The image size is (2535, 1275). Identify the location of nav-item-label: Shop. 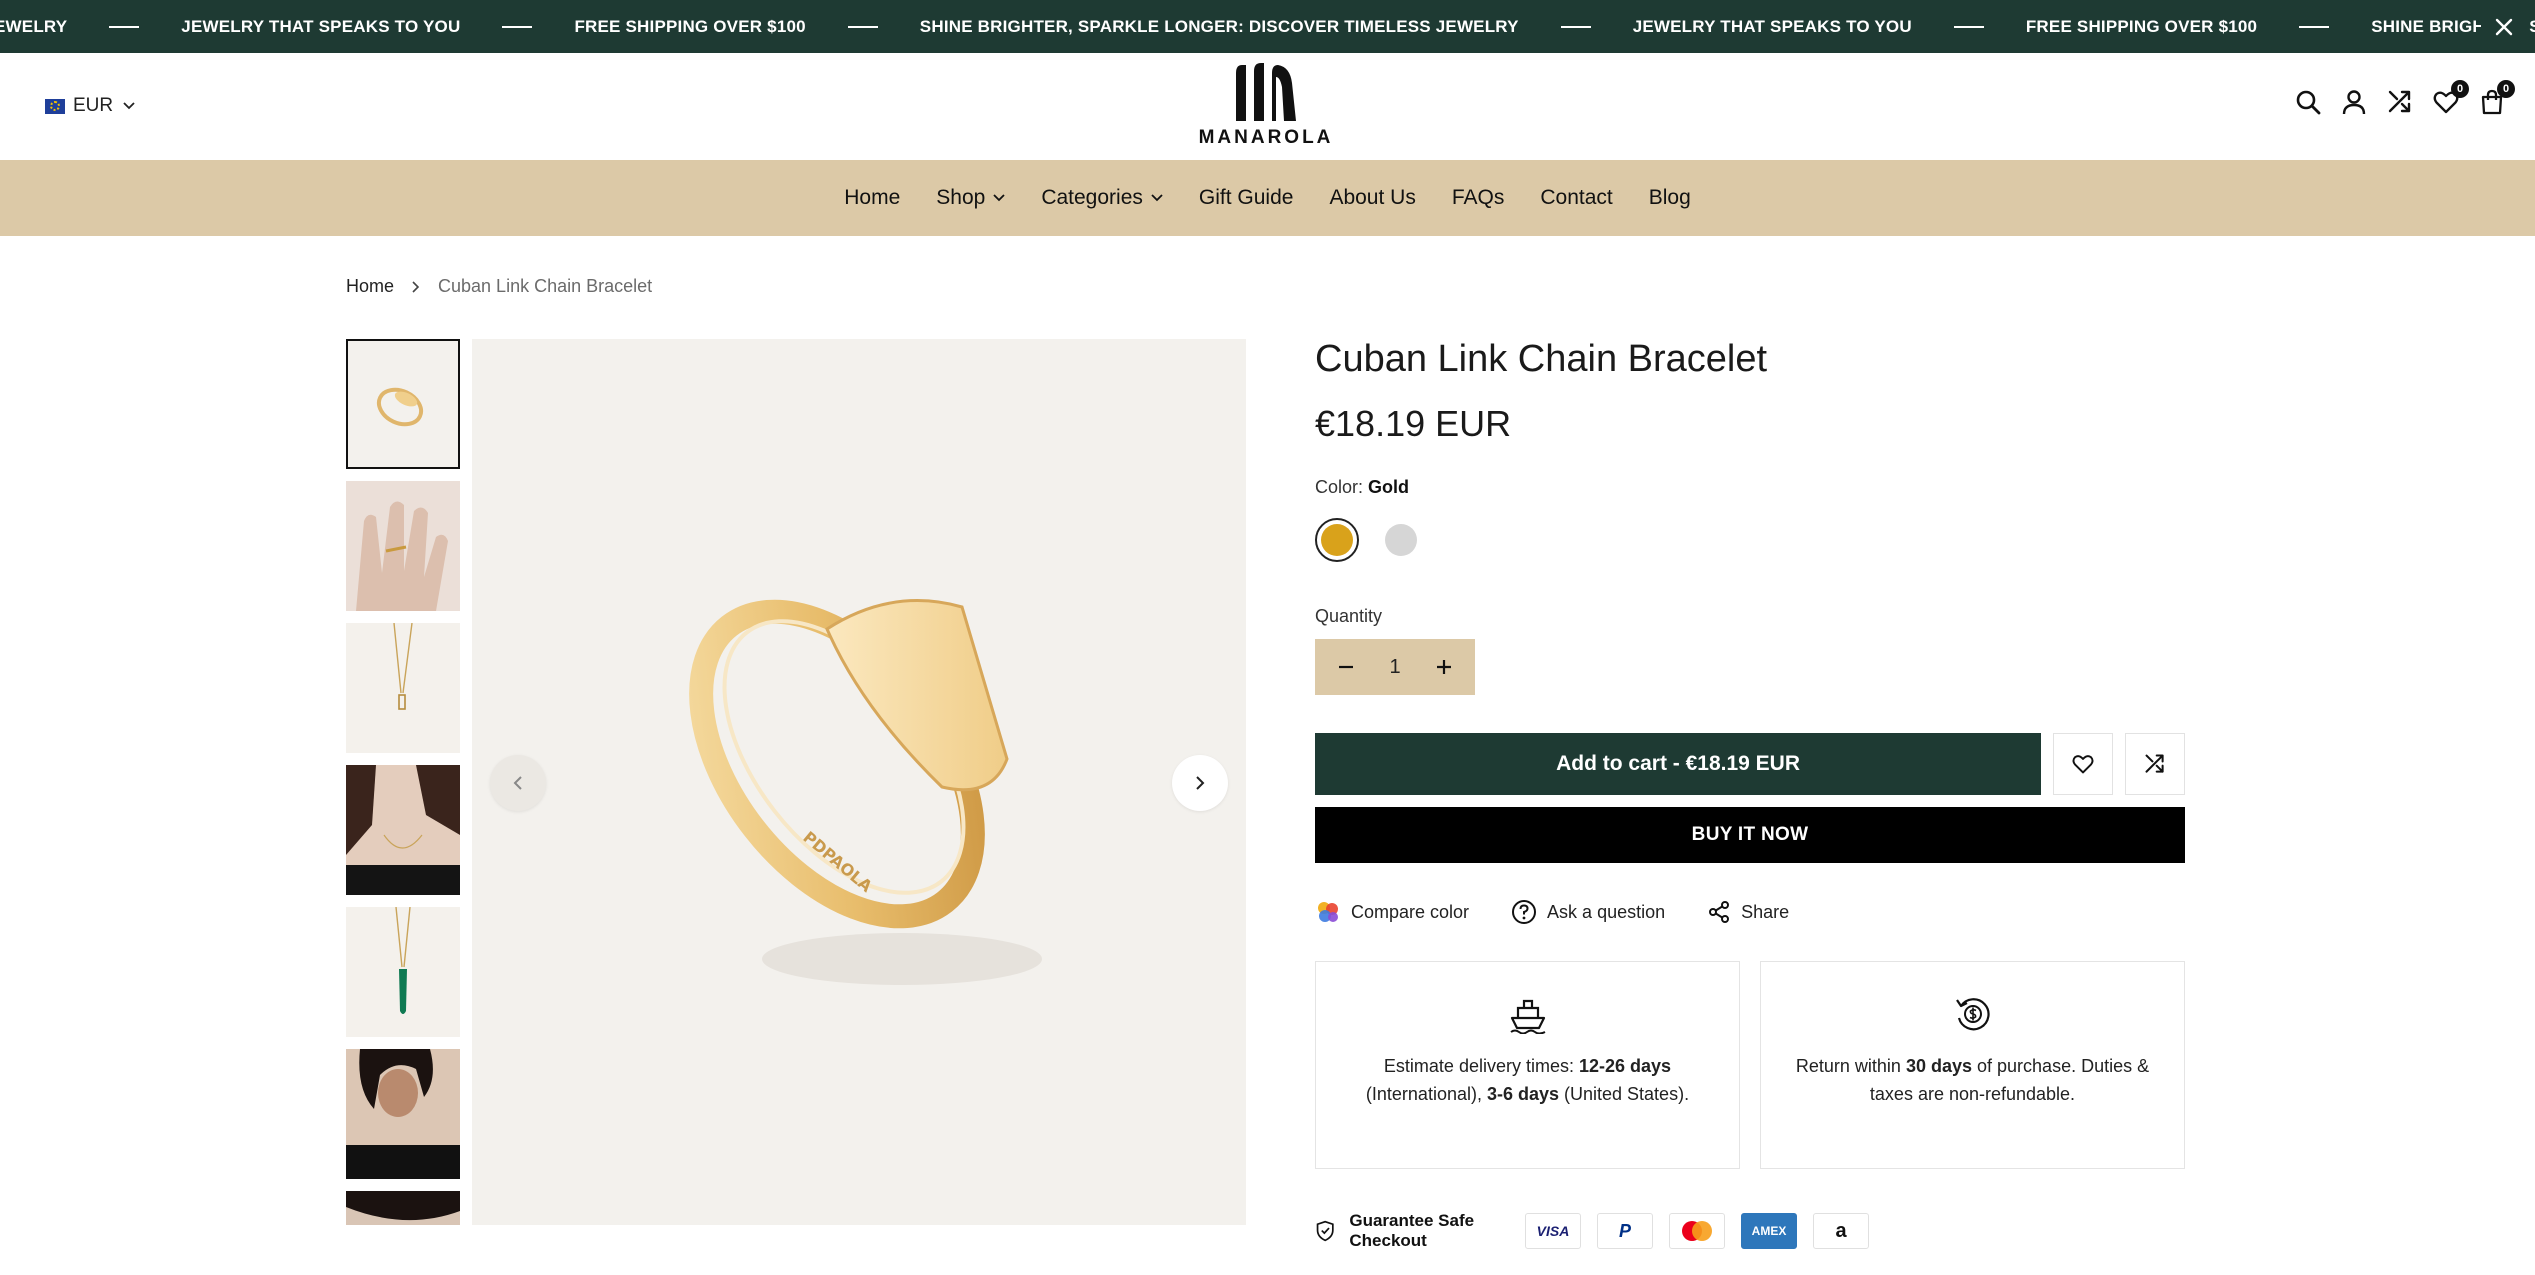
(961, 197).